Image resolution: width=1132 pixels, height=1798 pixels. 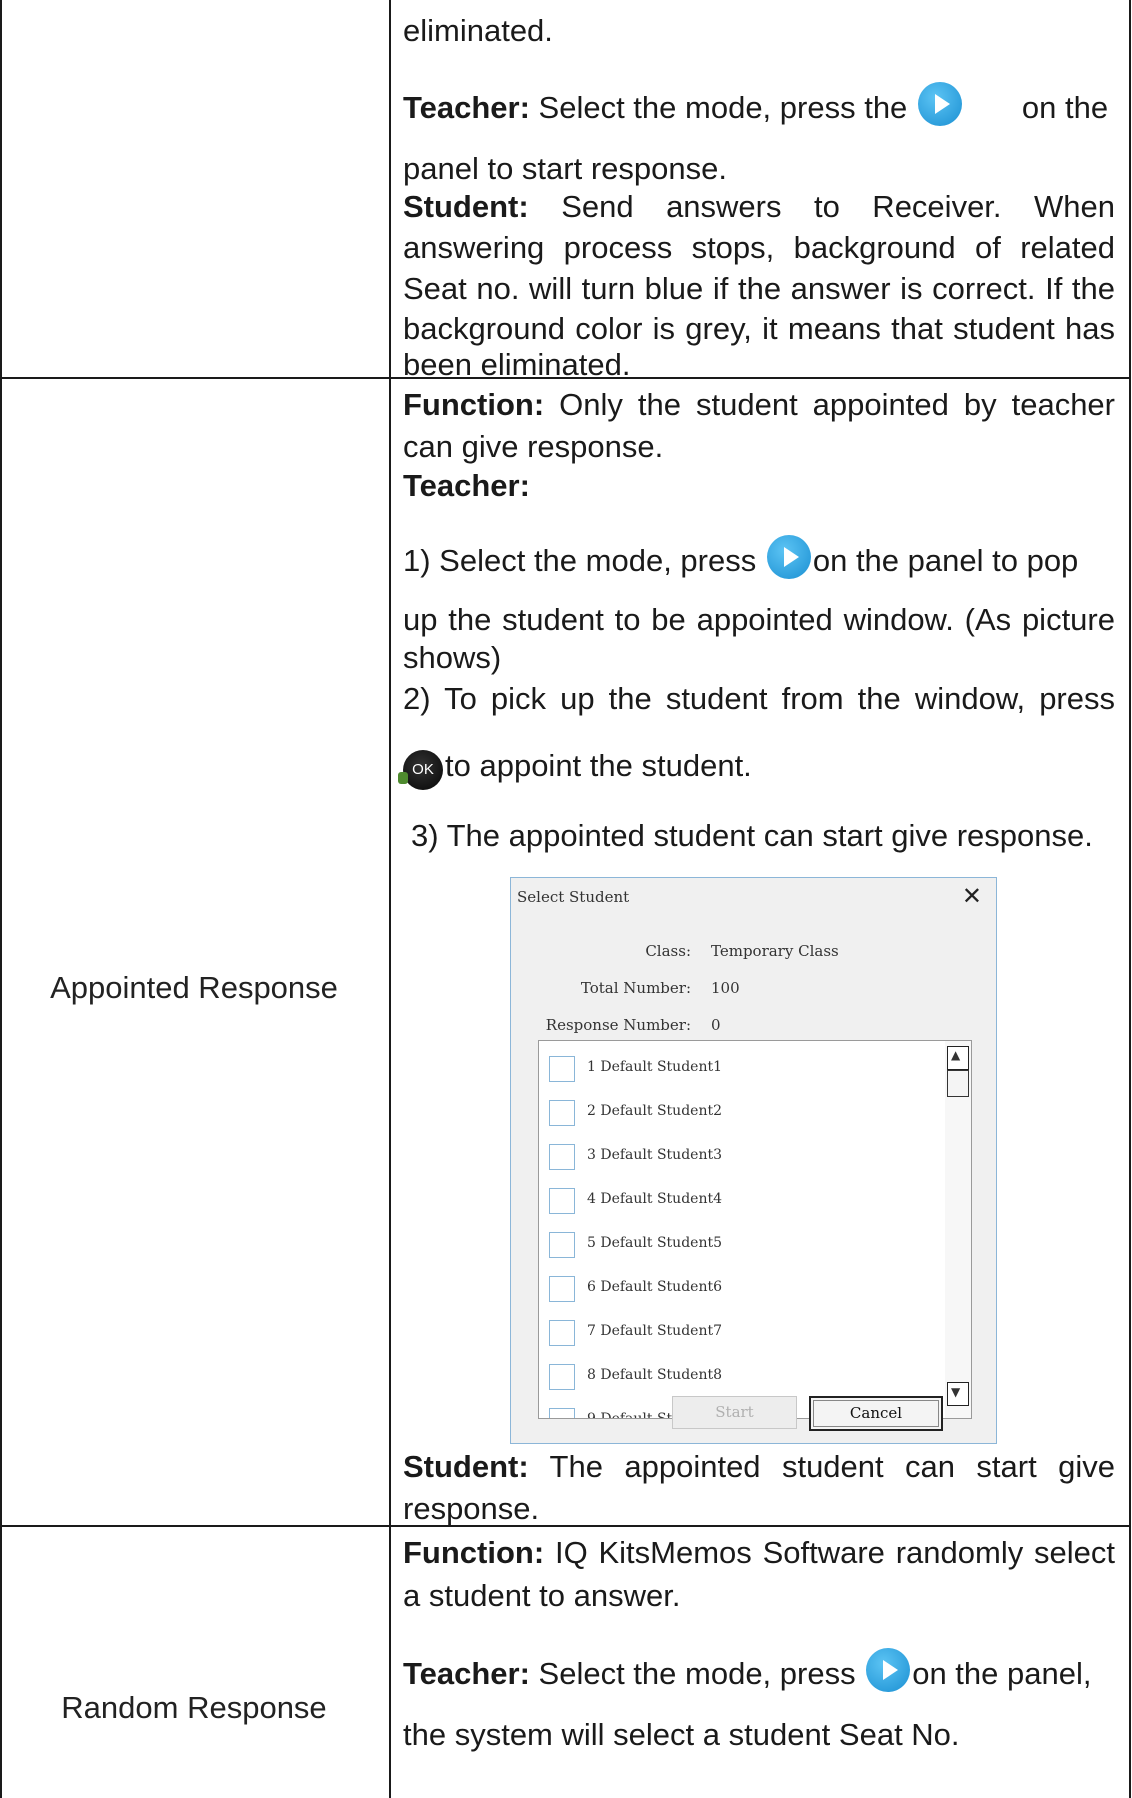 I want to click on function-line2: can give response., so click(x=533, y=446).